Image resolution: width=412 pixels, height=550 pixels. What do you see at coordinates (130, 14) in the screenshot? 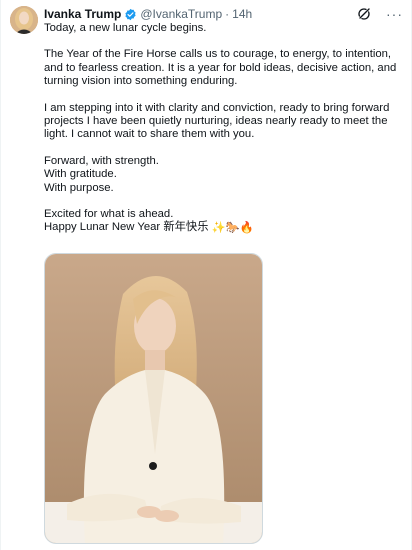
I see `verified-badge-icon` at bounding box center [130, 14].